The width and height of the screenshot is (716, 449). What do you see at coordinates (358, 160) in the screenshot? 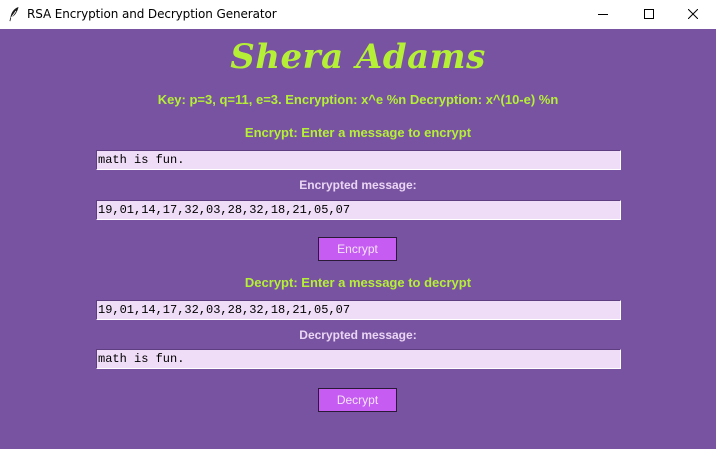
I see `encrypt-input: math is fun.` at bounding box center [358, 160].